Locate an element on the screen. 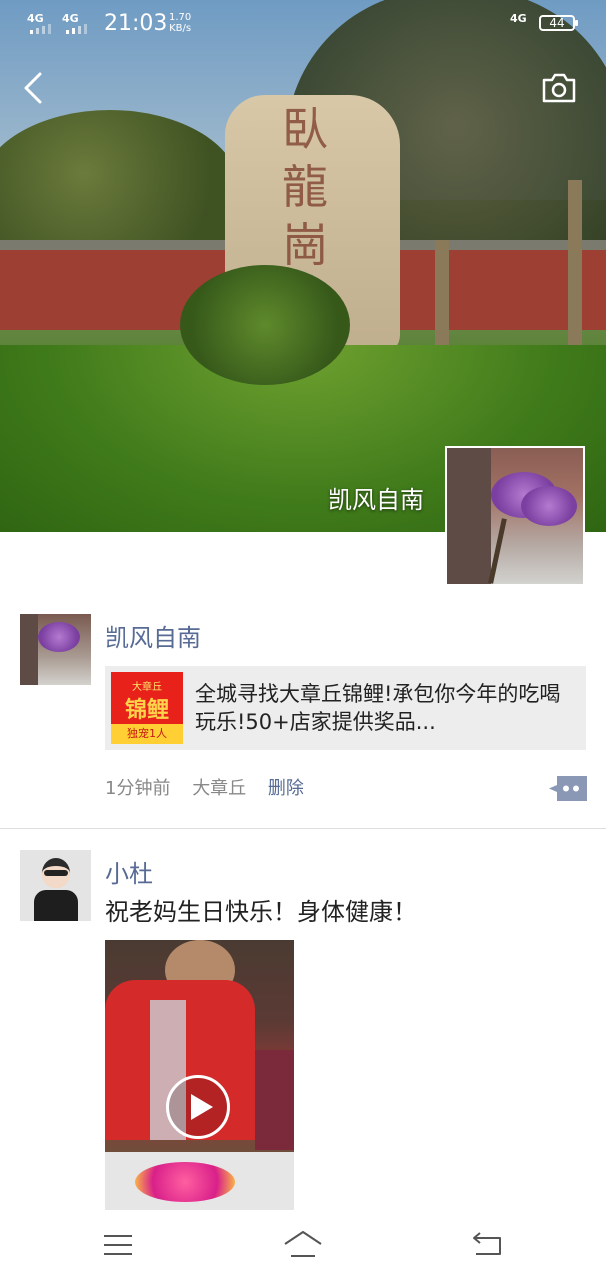  shared-link-thumbnail: 大章丘 锦鲤 独宠1人 is located at coordinates (147, 708).